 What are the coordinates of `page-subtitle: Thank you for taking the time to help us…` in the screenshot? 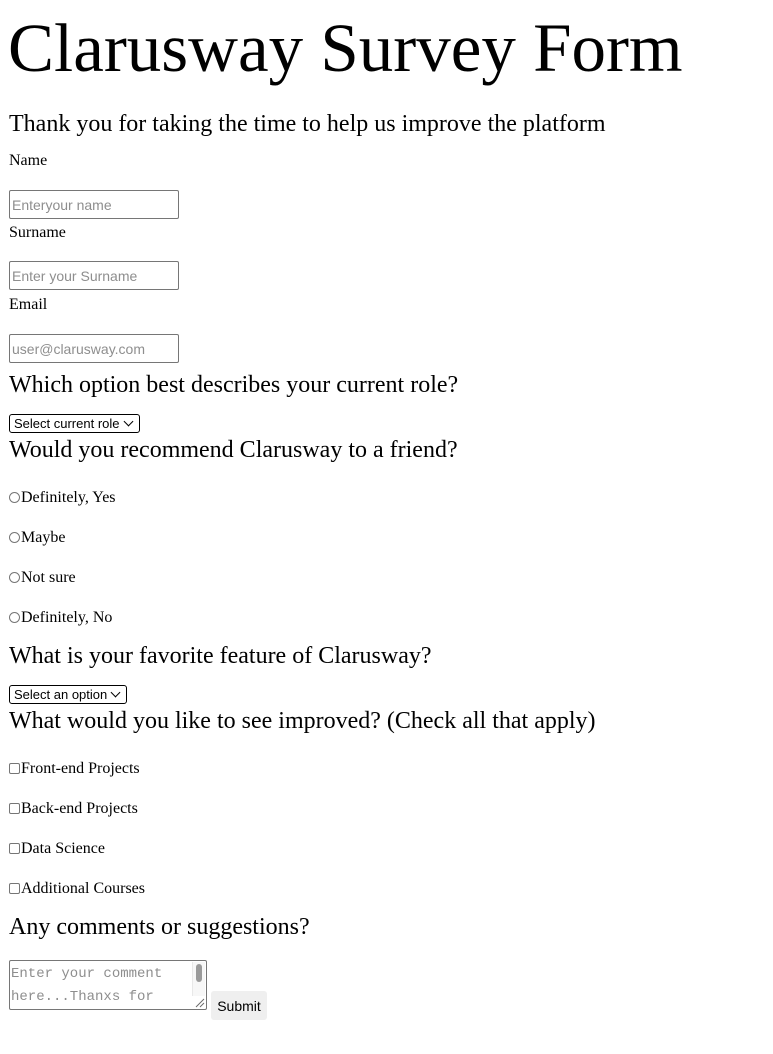 It's located at (307, 124).